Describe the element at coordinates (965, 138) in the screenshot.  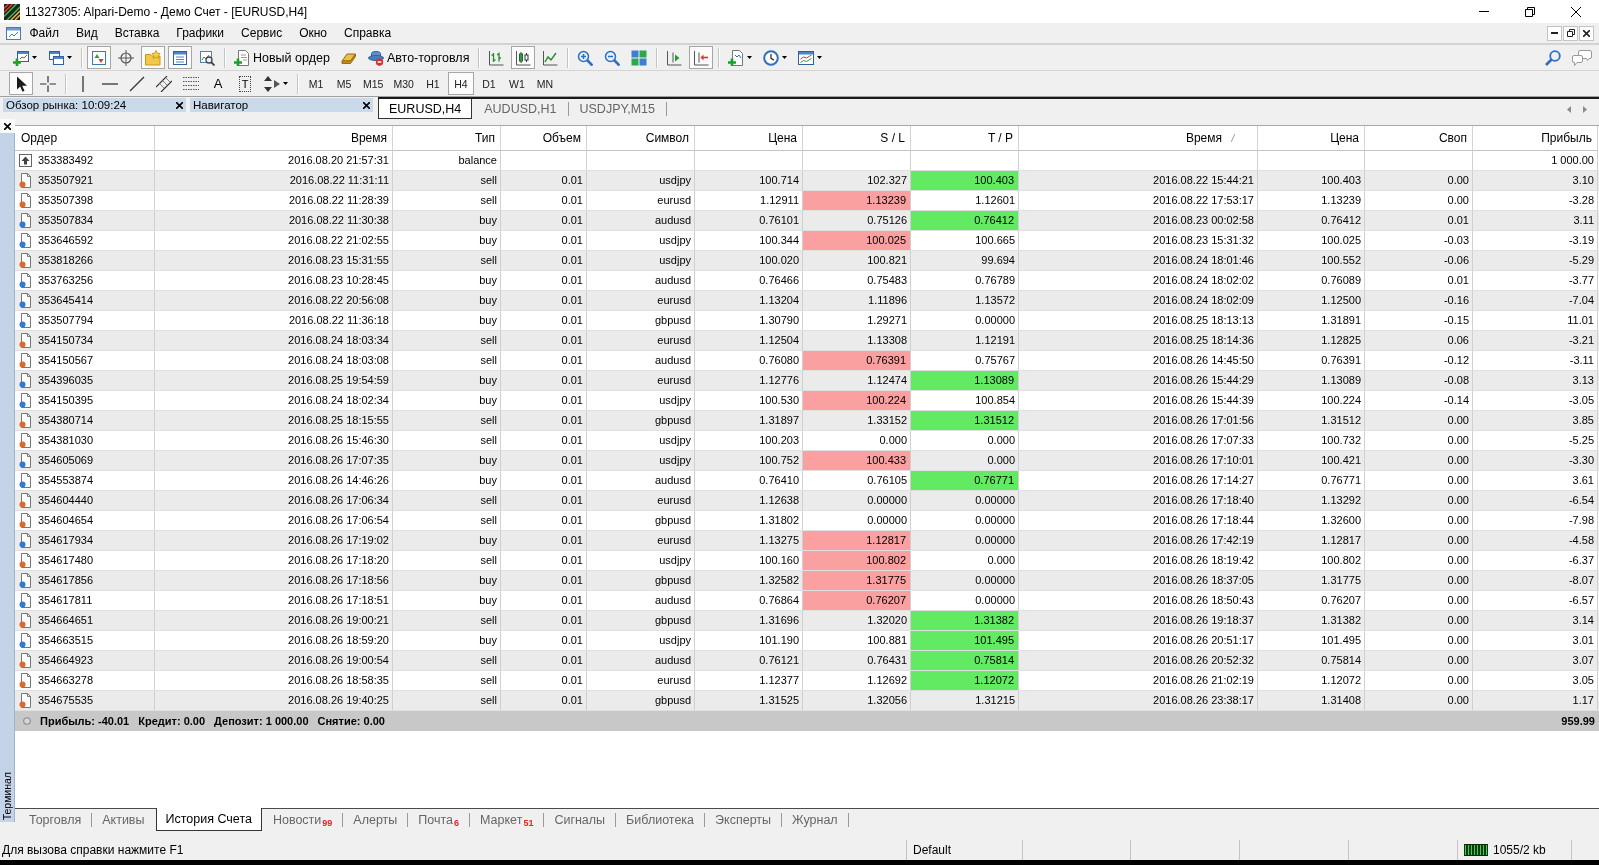
I see `column-header: T / P` at that location.